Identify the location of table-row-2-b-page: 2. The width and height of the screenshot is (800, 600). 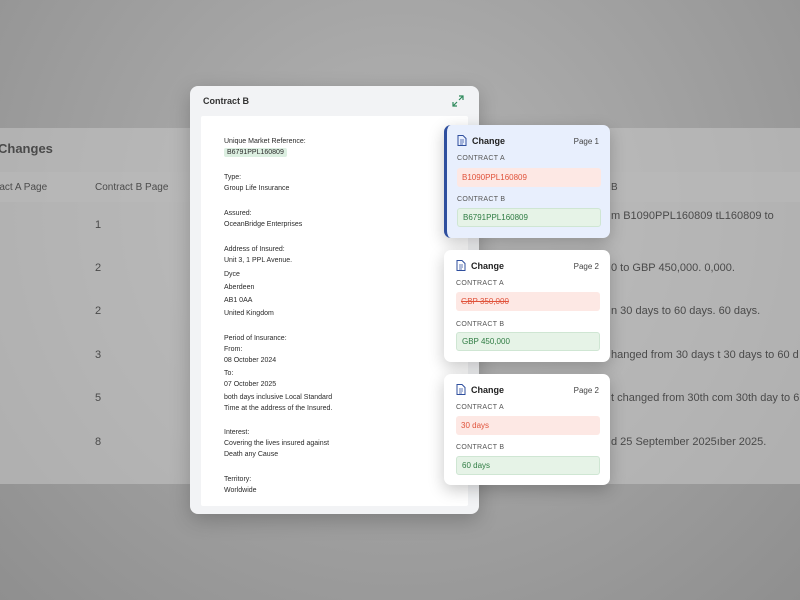
(98, 268).